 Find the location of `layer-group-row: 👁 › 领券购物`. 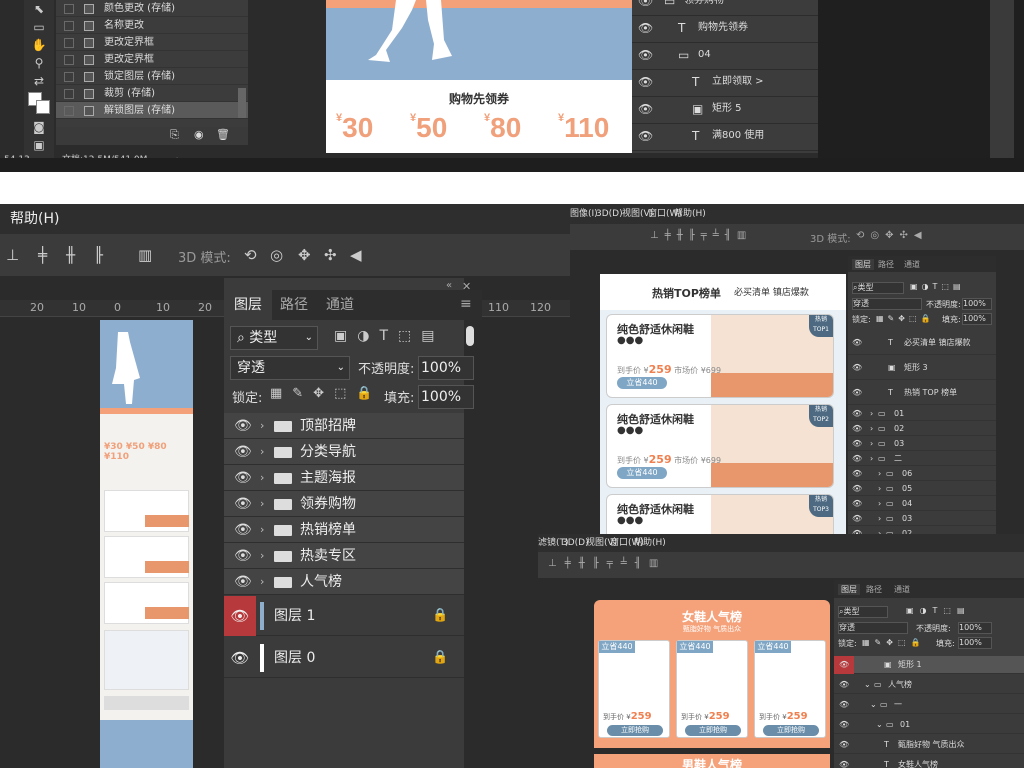

layer-group-row: 👁 › 领券购物 is located at coordinates (344, 504).